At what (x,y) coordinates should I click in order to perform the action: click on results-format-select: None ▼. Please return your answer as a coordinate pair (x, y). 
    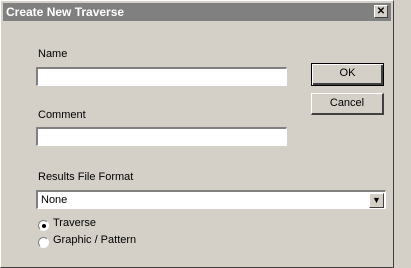
    Looking at the image, I should click on (211, 199).